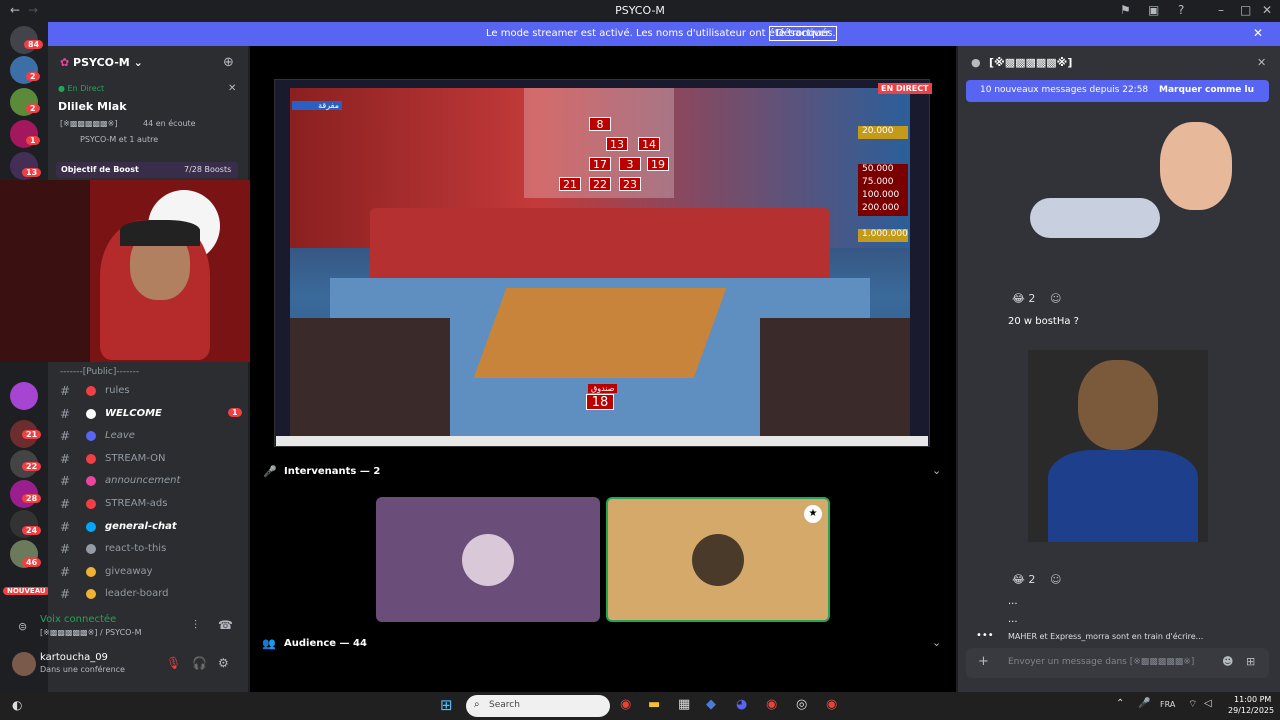 The image size is (1280, 720). I want to click on channel-item: # react-to-this, so click(153, 550).